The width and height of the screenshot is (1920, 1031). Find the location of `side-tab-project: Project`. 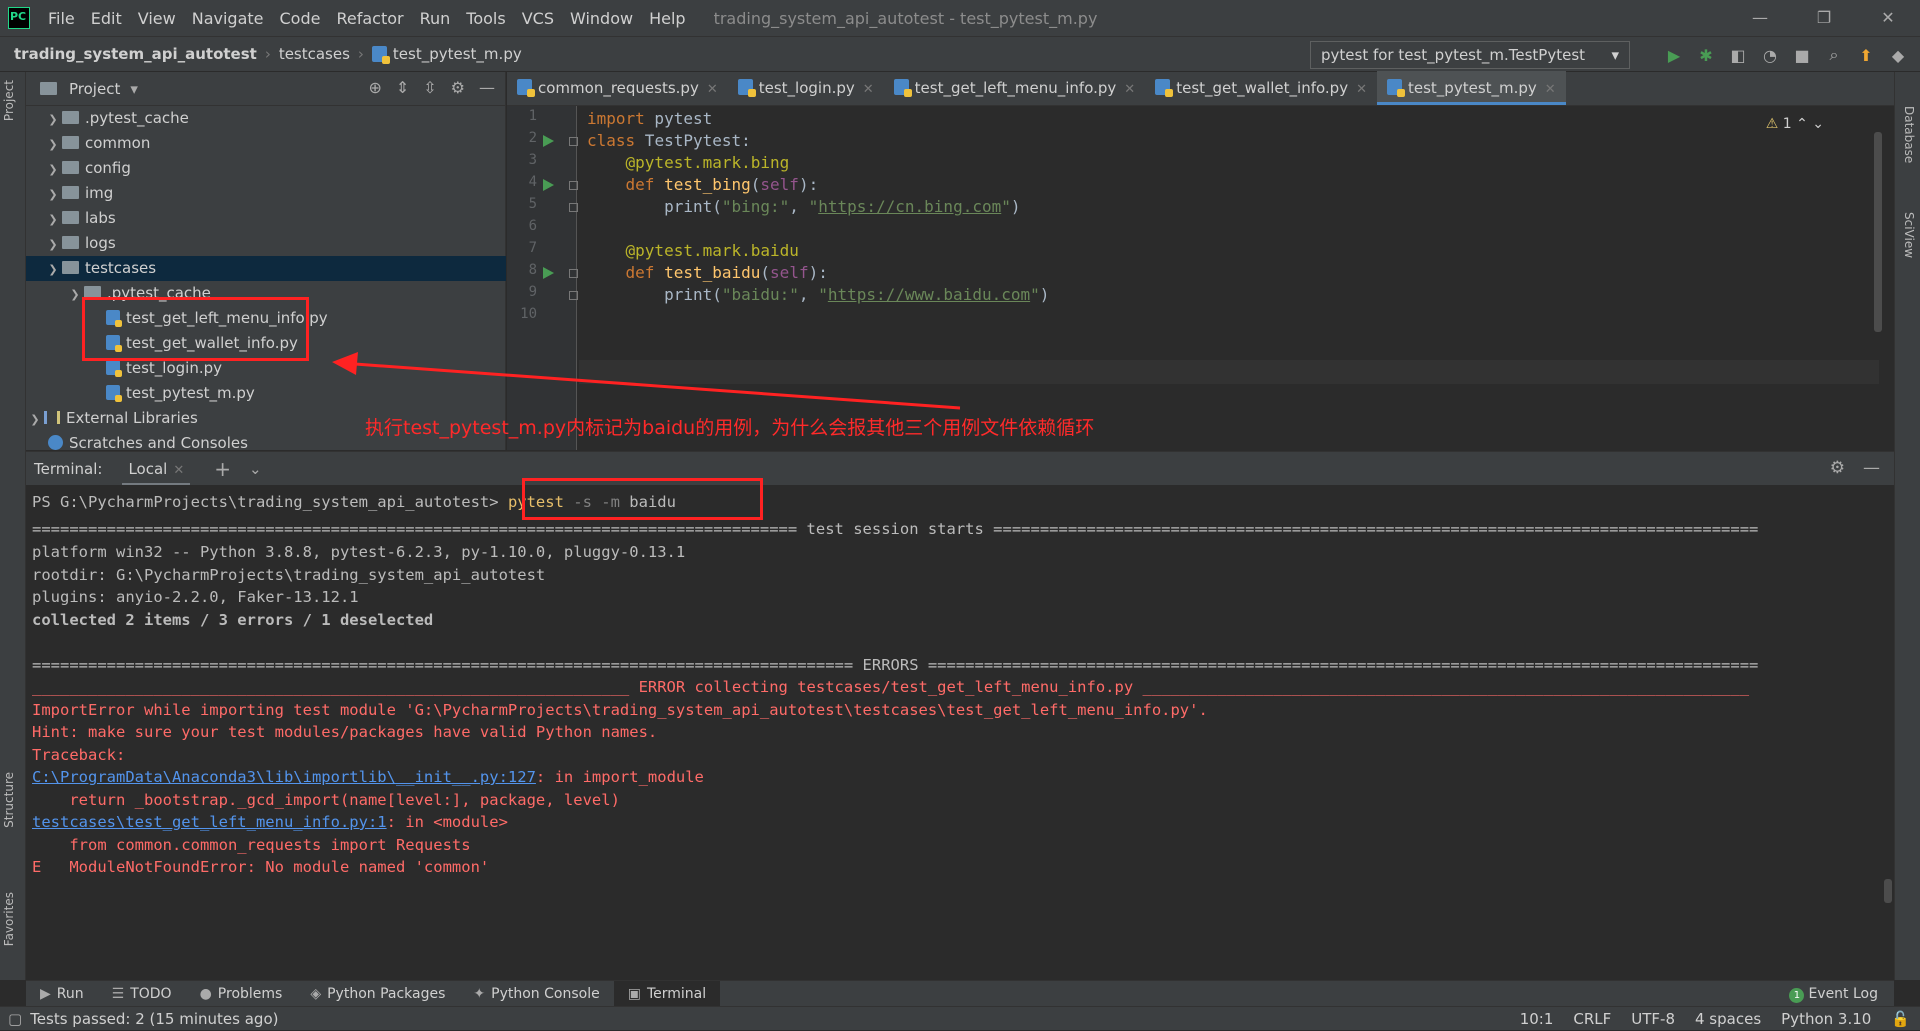

side-tab-project: Project is located at coordinates (9, 100).